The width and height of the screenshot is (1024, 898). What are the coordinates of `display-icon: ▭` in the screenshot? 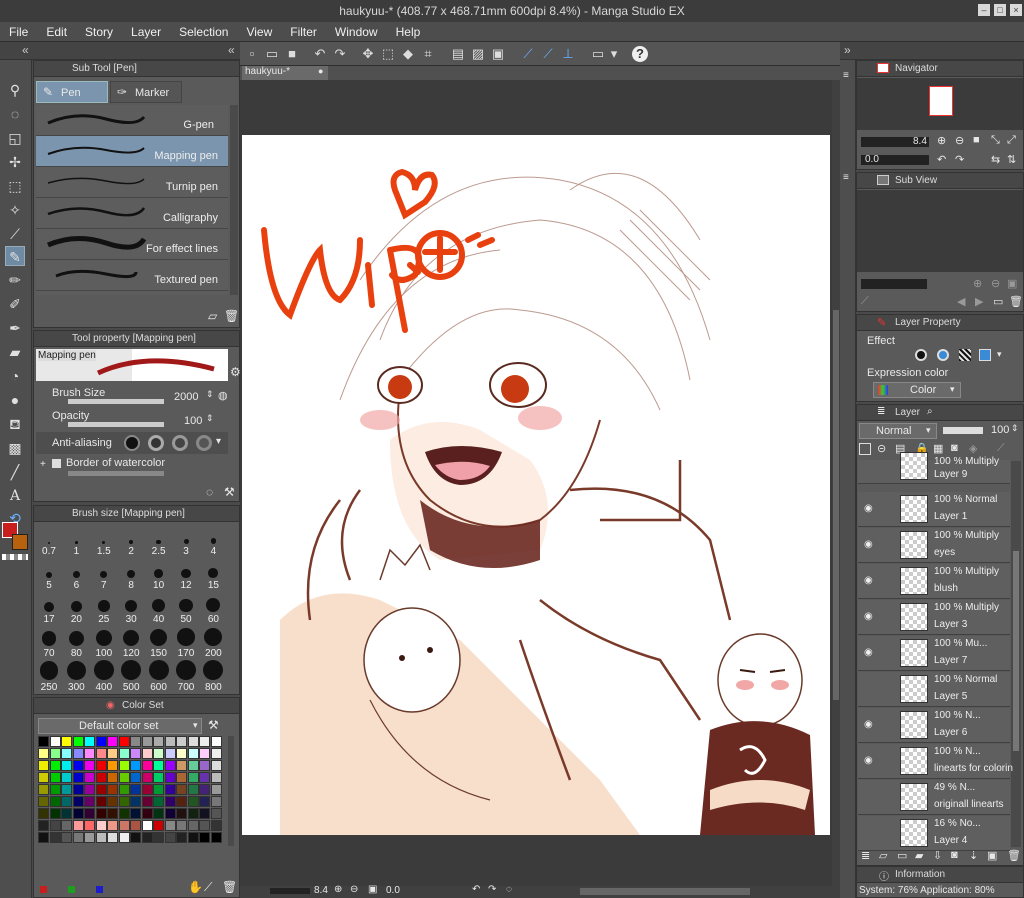 It's located at (598, 54).